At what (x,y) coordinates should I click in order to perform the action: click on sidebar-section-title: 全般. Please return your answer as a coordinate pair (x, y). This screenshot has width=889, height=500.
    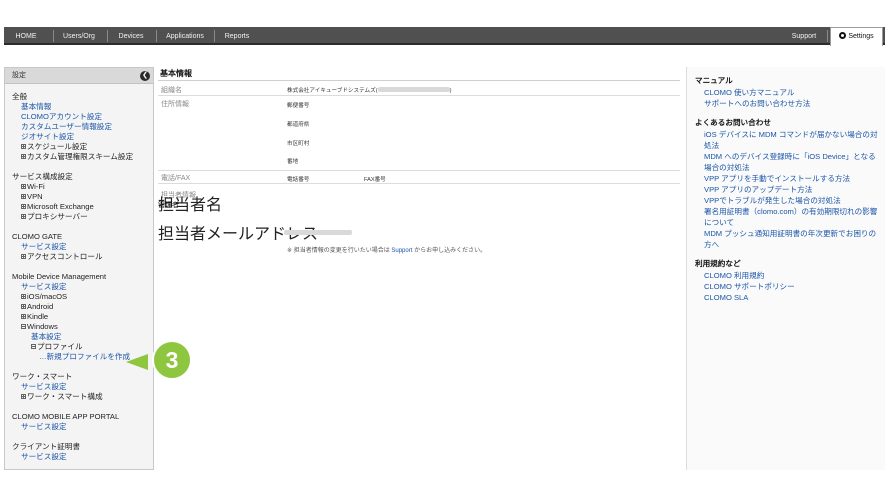
    Looking at the image, I should click on (20, 96).